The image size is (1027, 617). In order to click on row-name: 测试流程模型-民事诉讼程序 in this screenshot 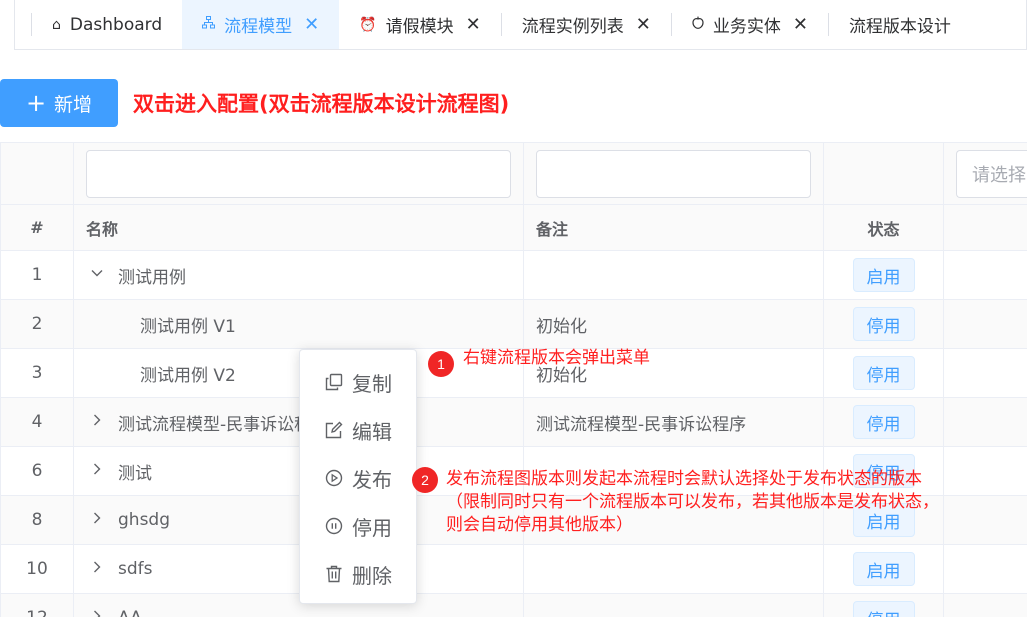, I will do `click(223, 424)`.